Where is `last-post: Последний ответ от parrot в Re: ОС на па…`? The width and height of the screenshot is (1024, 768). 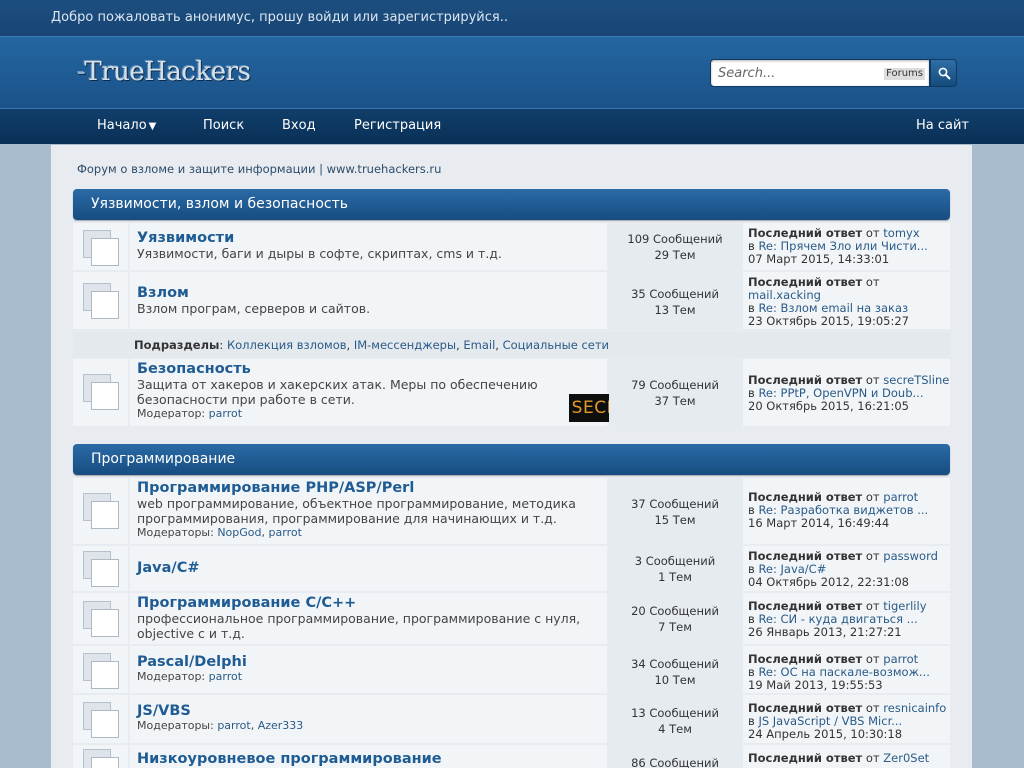
last-post: Последний ответ от parrot в Re: ОС на па… is located at coordinates (846, 669).